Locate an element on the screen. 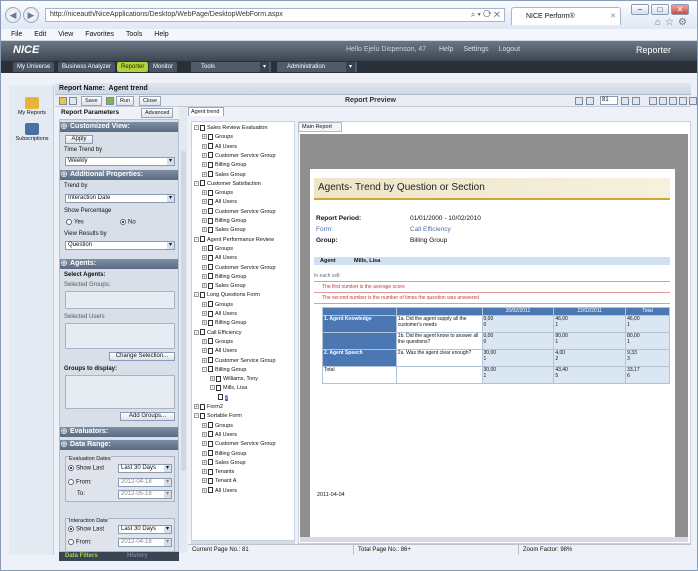 The image size is (698, 571). browser-tab: NICE Perform® ✕ is located at coordinates (566, 16).